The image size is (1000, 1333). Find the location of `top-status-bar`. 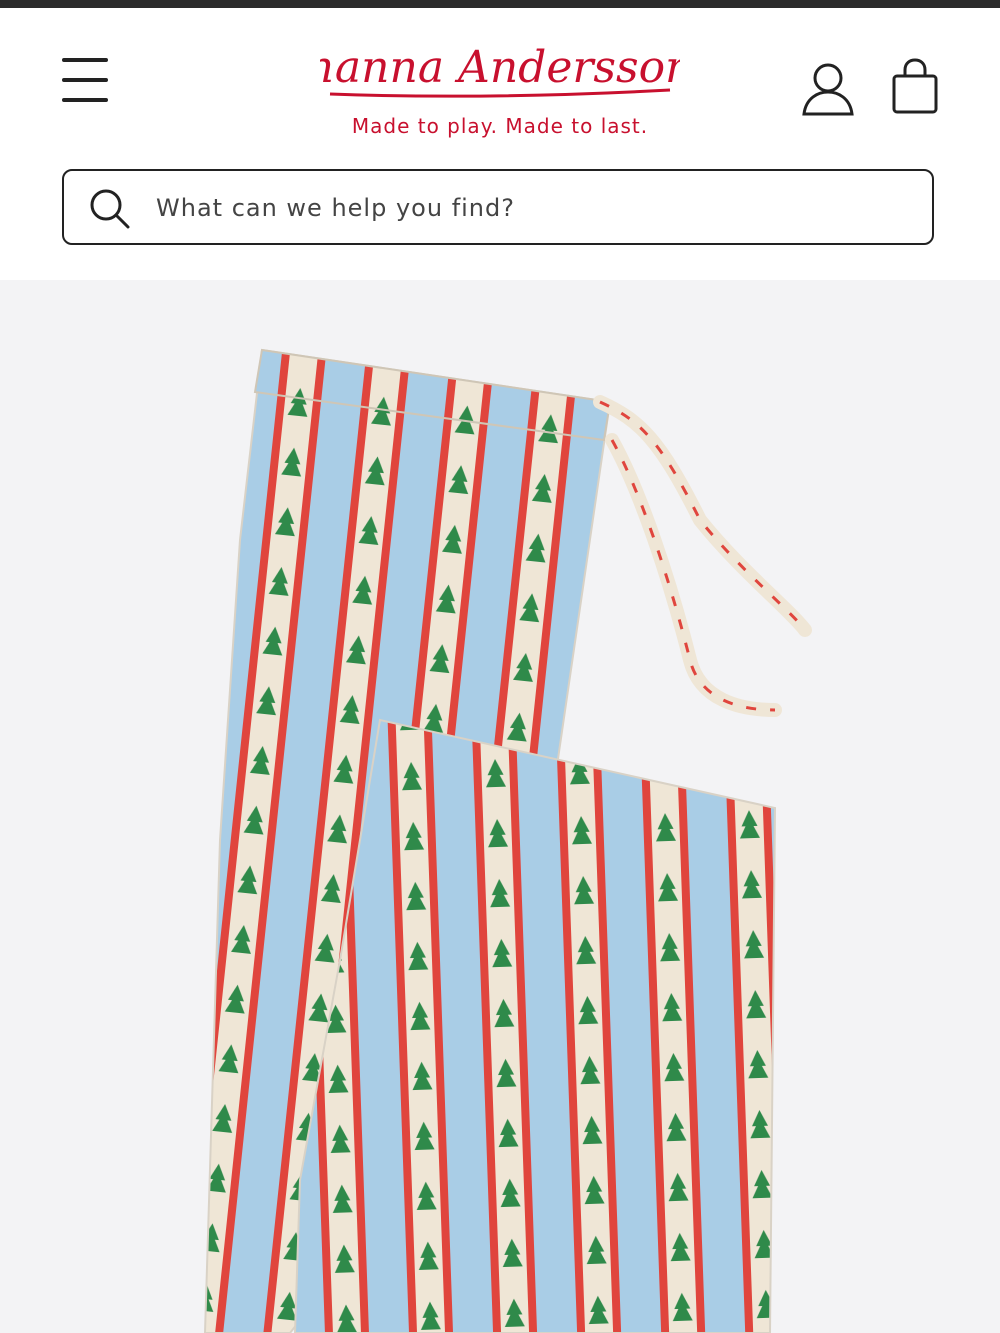

top-status-bar is located at coordinates (500, 4).